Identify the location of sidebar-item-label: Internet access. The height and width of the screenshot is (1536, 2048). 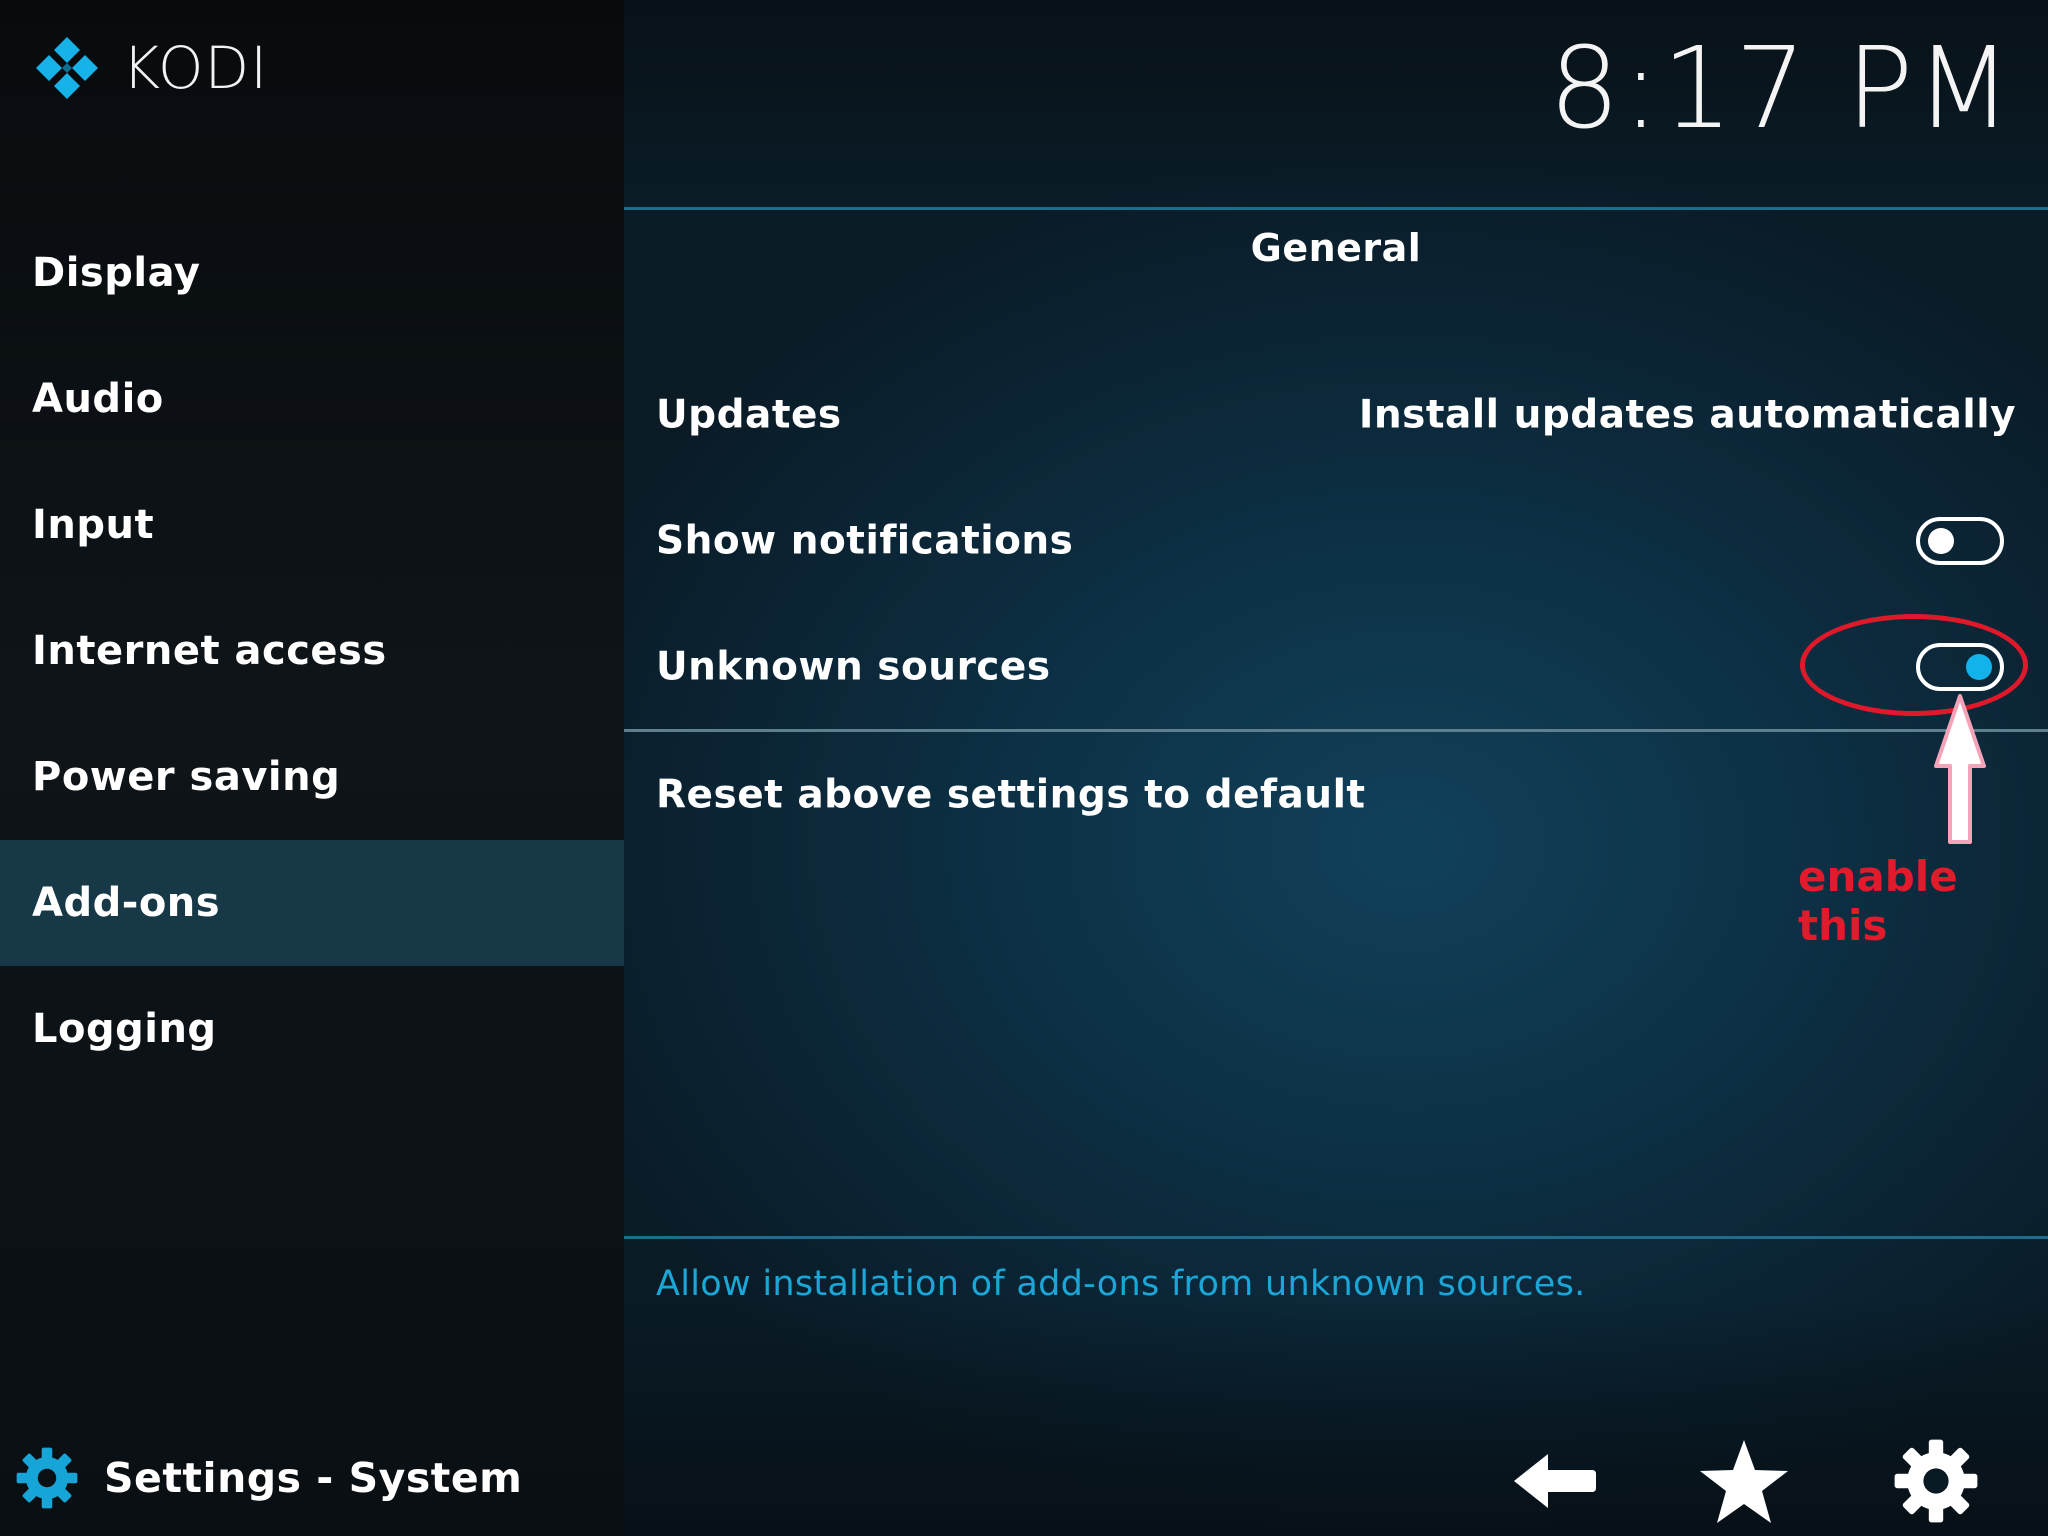
(209, 651).